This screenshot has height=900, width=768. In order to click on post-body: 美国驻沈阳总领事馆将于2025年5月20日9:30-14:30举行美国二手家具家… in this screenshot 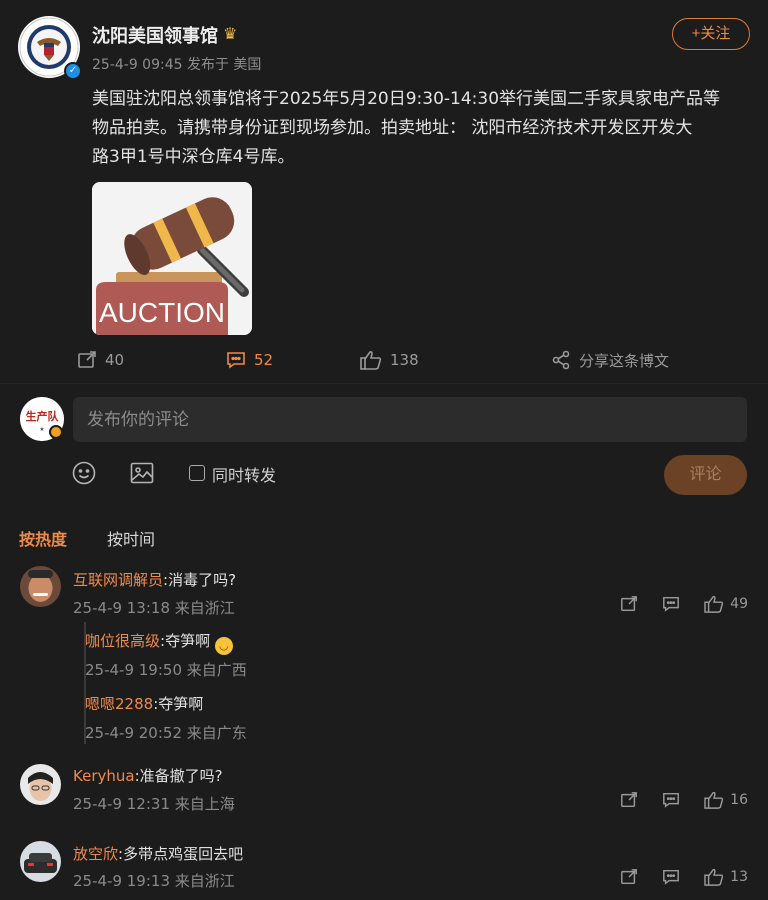, I will do `click(422, 128)`.